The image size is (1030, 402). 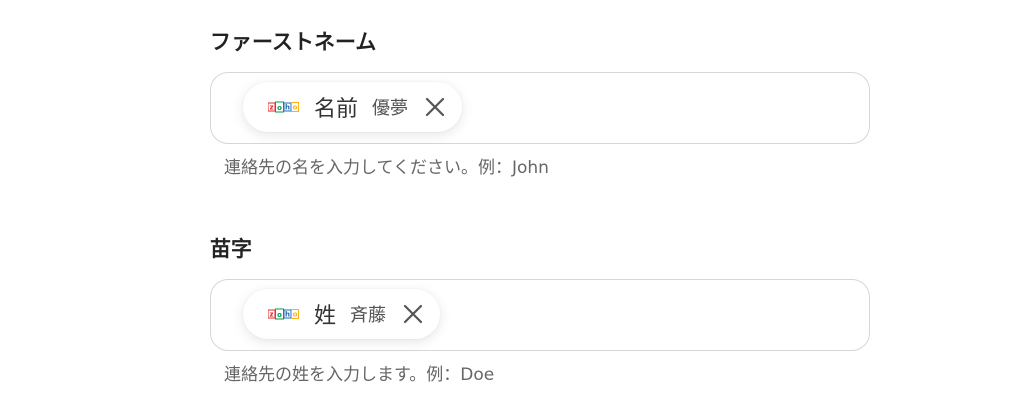 What do you see at coordinates (386, 168) in the screenshot?
I see `first-name-help-text: 連絡先の名を入力してください。例：John` at bounding box center [386, 168].